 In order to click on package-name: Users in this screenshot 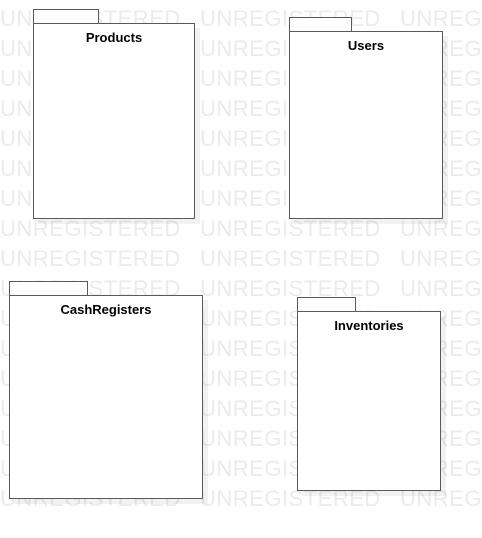, I will do `click(366, 45)`.